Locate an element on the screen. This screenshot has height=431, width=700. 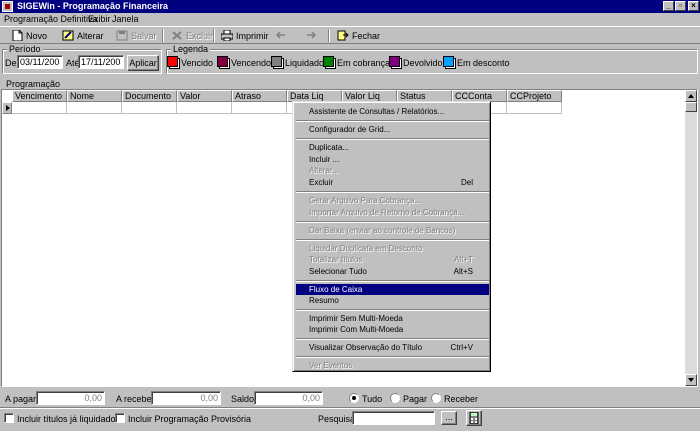
menu-item-fluxo-de-caixa: Fluxo de Caixa is located at coordinates (392, 289).